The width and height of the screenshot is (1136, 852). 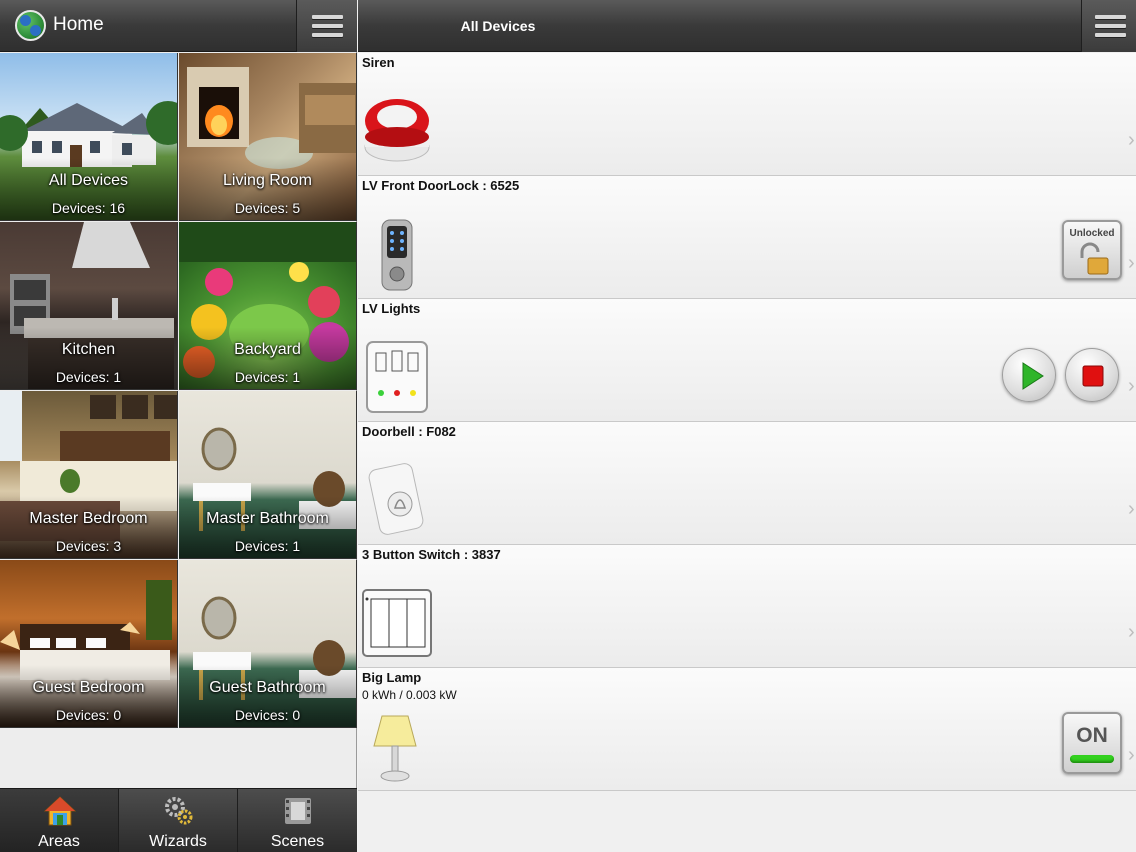 I want to click on area-tile-living-room: Living Room Devices: 5, so click(x=268, y=137).